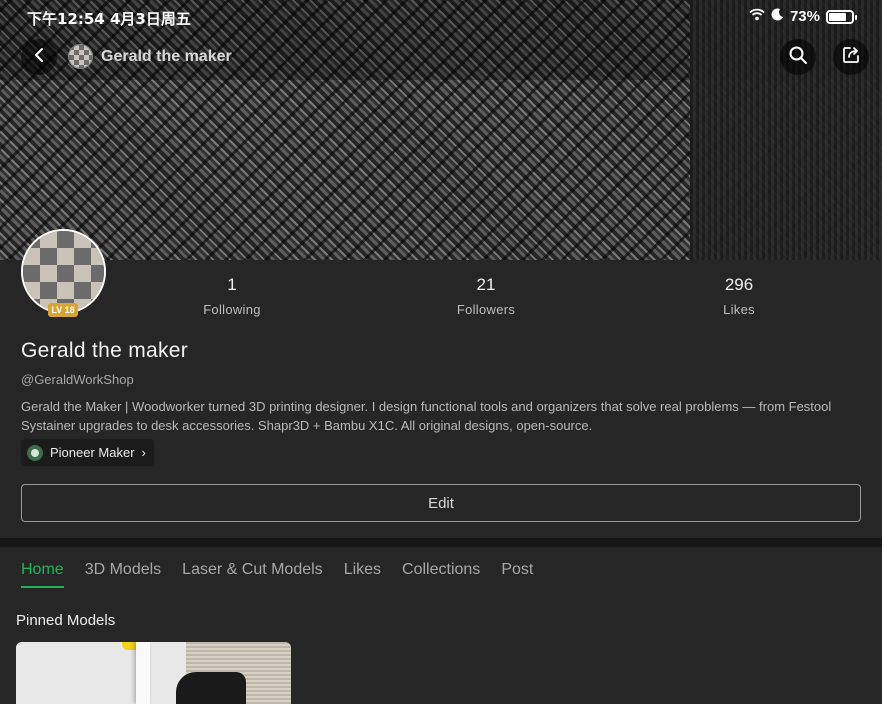 The image size is (882, 704). Describe the element at coordinates (92, 452) in the screenshot. I see `badge-label: Pioneer Maker` at that location.